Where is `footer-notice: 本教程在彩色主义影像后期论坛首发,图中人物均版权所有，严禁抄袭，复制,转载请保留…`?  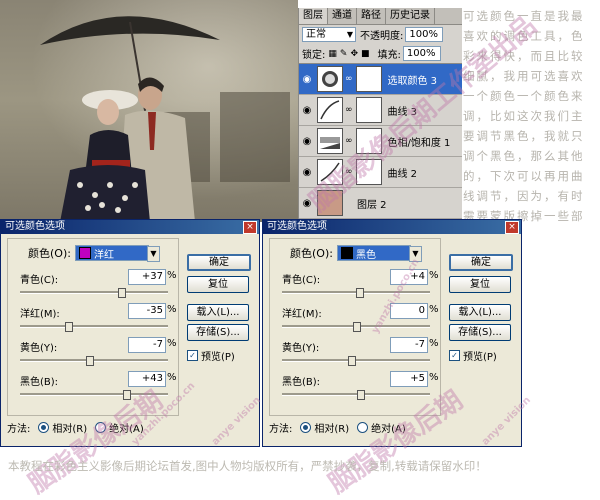
footer-notice: 本教程在彩色主义影像后期论坛首发,图中人物均版权所有，严禁抄袭，复制,转载请保留… is located at coordinates (247, 466).